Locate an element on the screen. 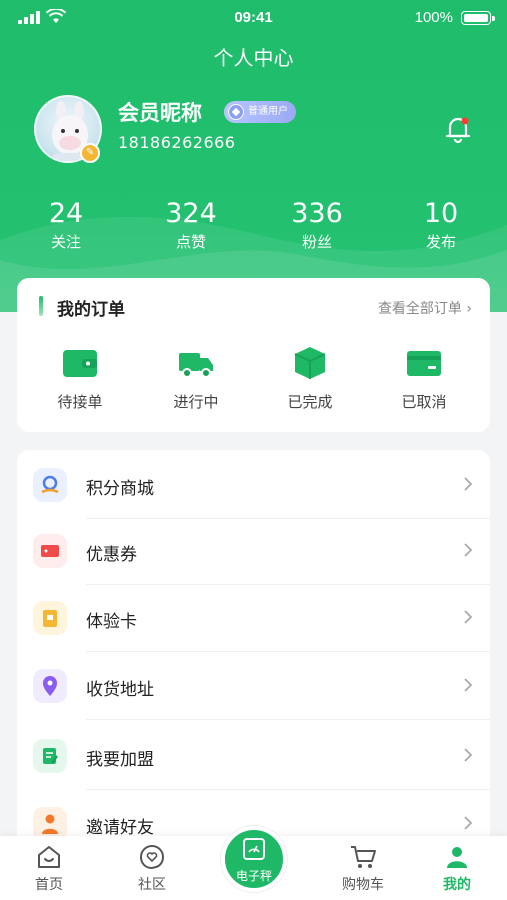 The width and height of the screenshot is (507, 900). tab-label: 首页 is located at coordinates (49, 885).